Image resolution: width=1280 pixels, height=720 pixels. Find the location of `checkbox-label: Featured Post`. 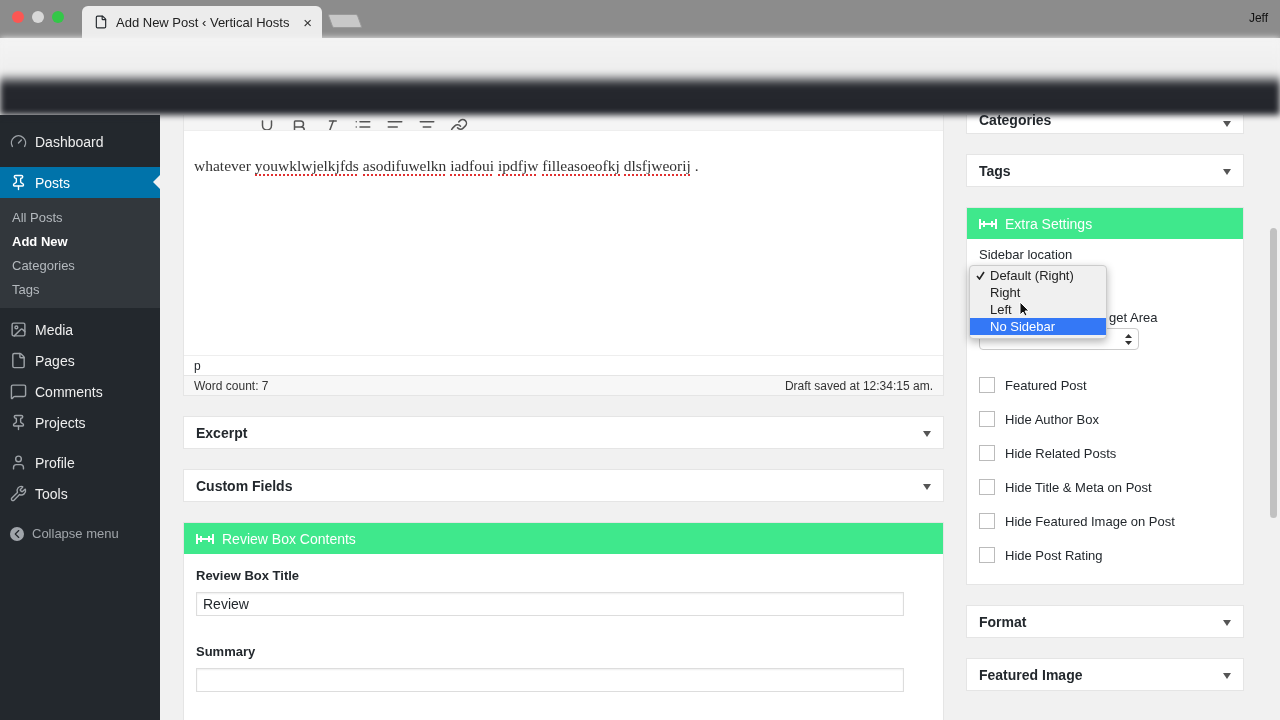

checkbox-label: Featured Post is located at coordinates (1046, 385).